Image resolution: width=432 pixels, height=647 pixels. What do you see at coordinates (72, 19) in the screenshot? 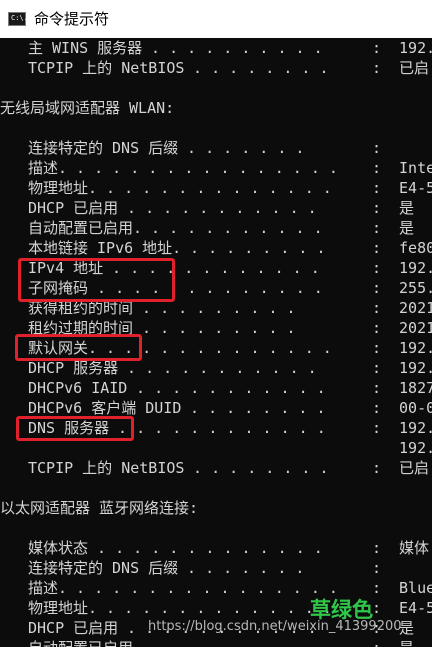
I see `window-title: 命令提示符` at bounding box center [72, 19].